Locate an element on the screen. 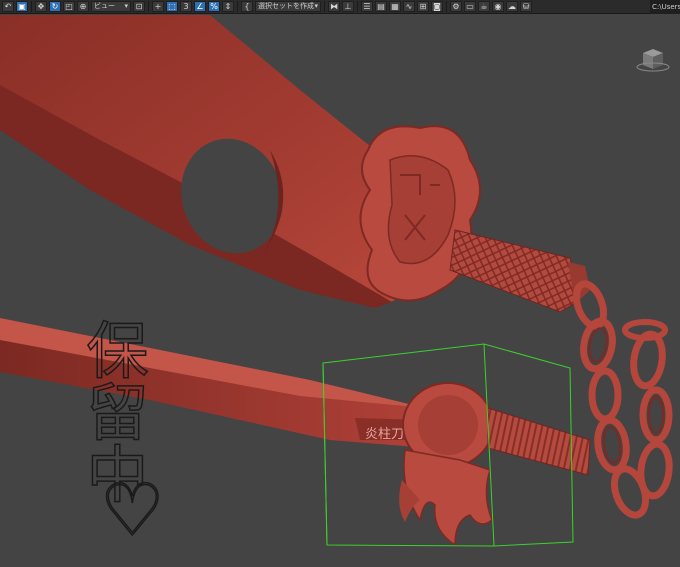 The height and width of the screenshot is (567, 680). angle-snap-icon: ∠ is located at coordinates (200, 6).